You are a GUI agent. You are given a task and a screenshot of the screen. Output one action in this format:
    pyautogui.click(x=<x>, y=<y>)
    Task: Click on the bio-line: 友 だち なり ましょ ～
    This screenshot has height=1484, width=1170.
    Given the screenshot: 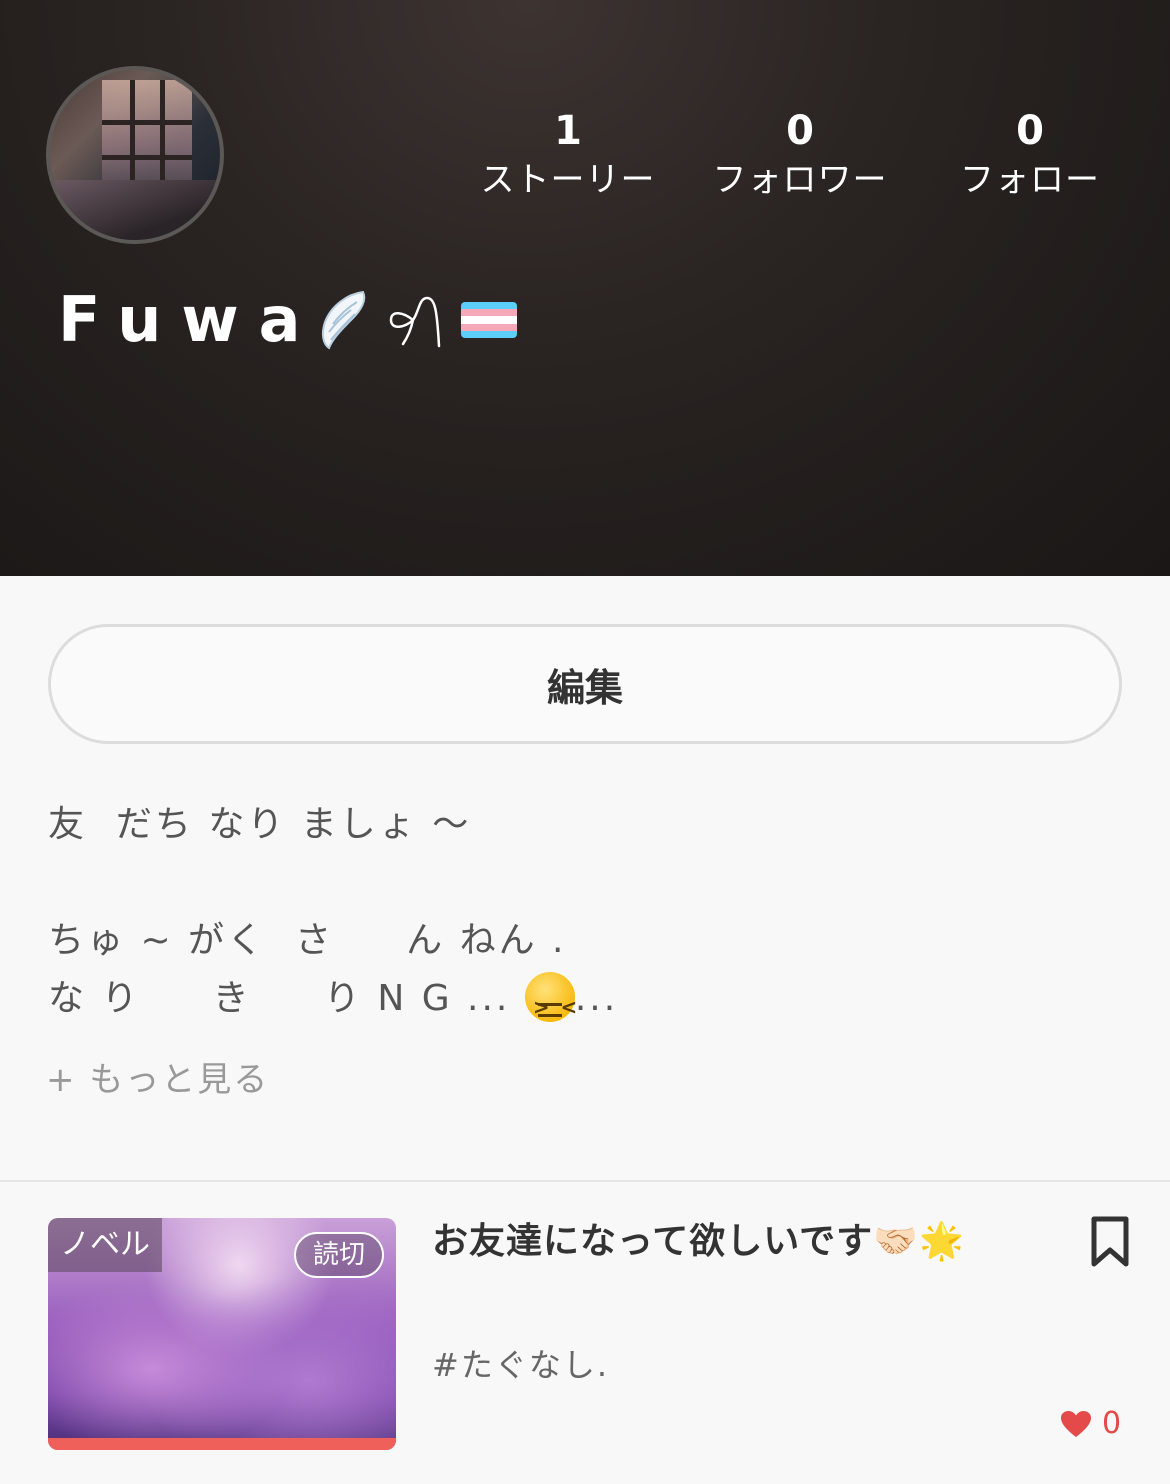 What is the action you would take?
    pyautogui.click(x=260, y=824)
    